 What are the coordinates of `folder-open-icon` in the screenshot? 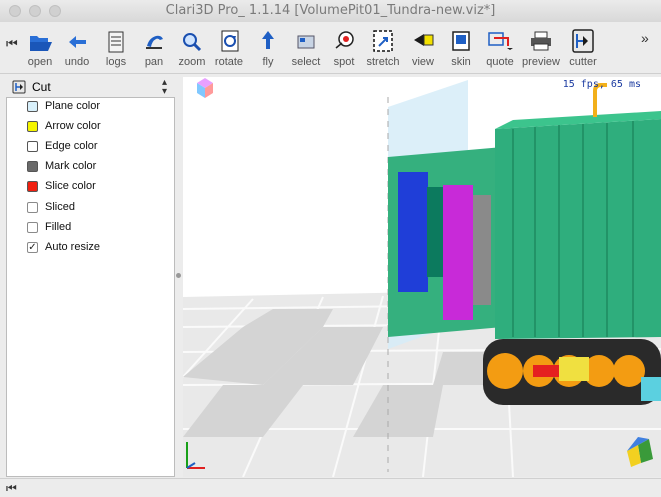 It's located at (41, 43).